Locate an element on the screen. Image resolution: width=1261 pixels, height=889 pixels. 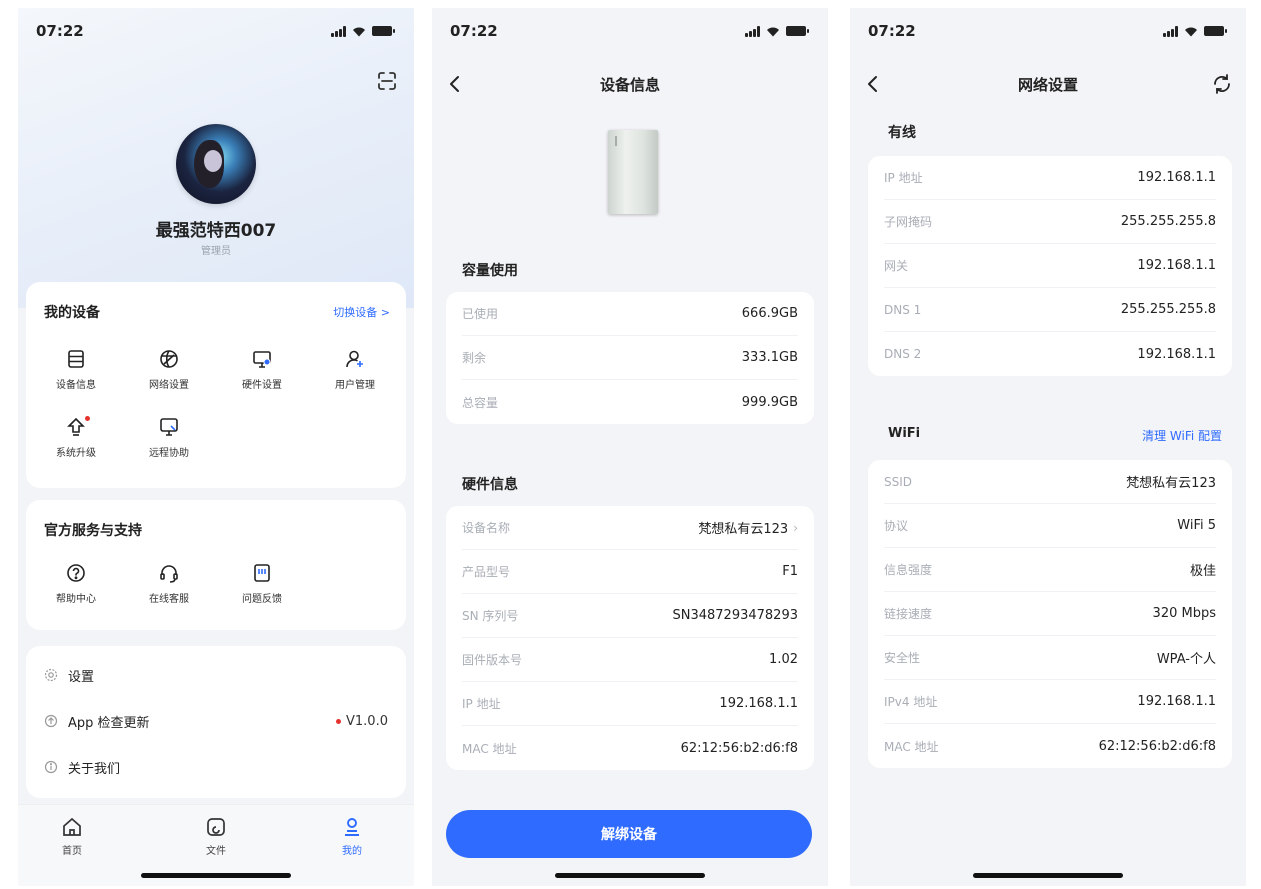
system-upgrade-entry: 系统升级 is located at coordinates (76, 437).